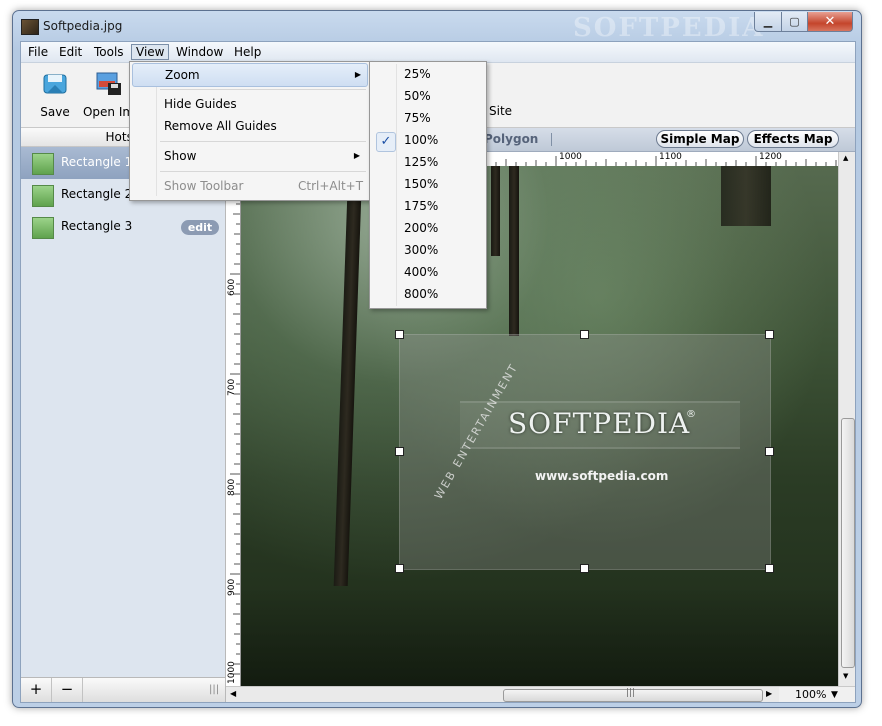 This screenshot has height=726, width=882. I want to click on minimize-button: ▁, so click(768, 22).